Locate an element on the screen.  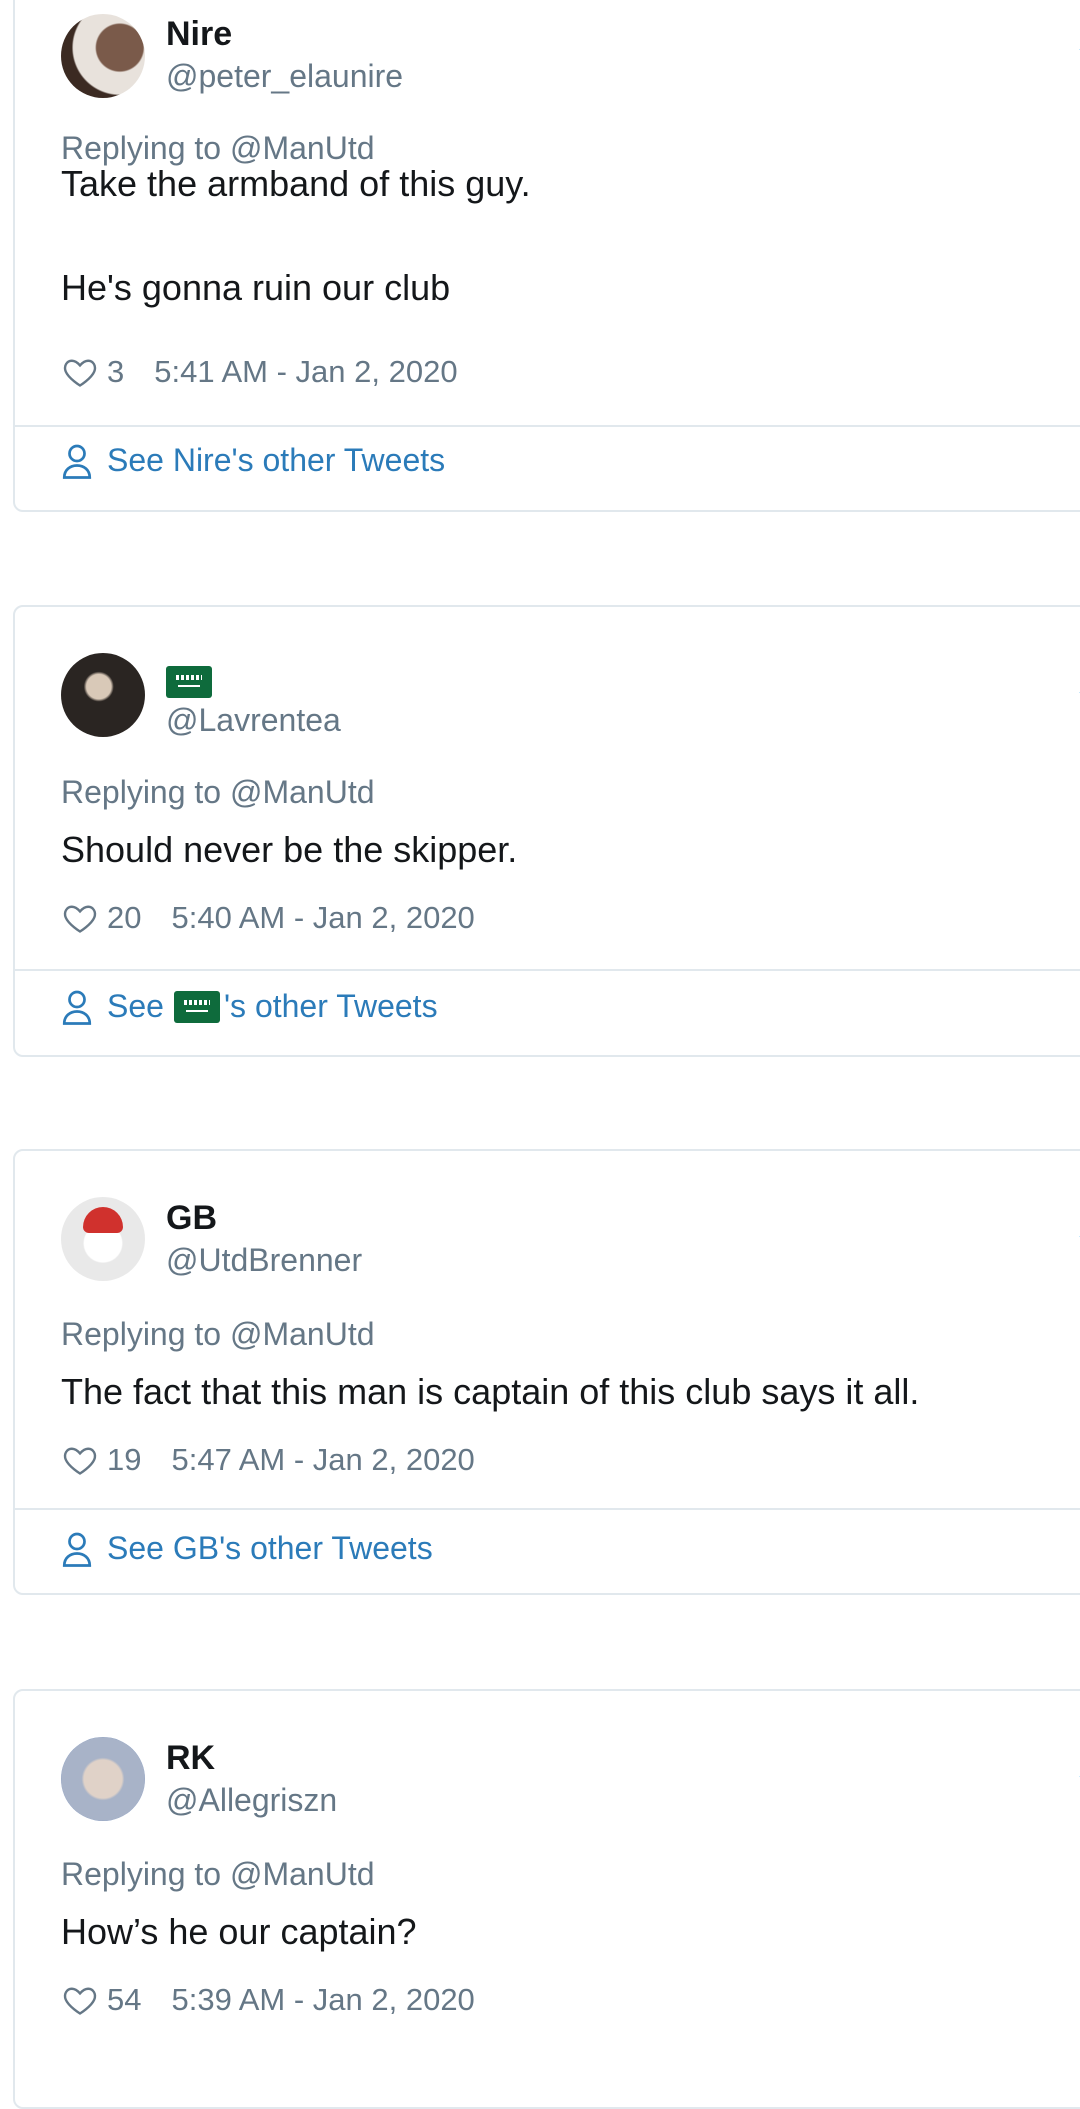
timestamp: 5:39 AM - Jan 2, 2020 is located at coordinates (322, 2000).